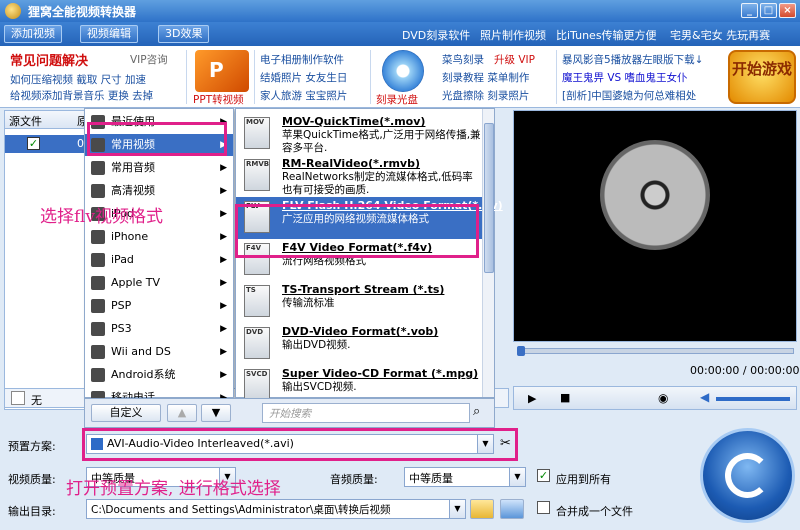 This screenshot has width=800, height=530. Describe the element at coordinates (159, 168) in the screenshot. I see `category-item: 常用音频 ▶` at that location.